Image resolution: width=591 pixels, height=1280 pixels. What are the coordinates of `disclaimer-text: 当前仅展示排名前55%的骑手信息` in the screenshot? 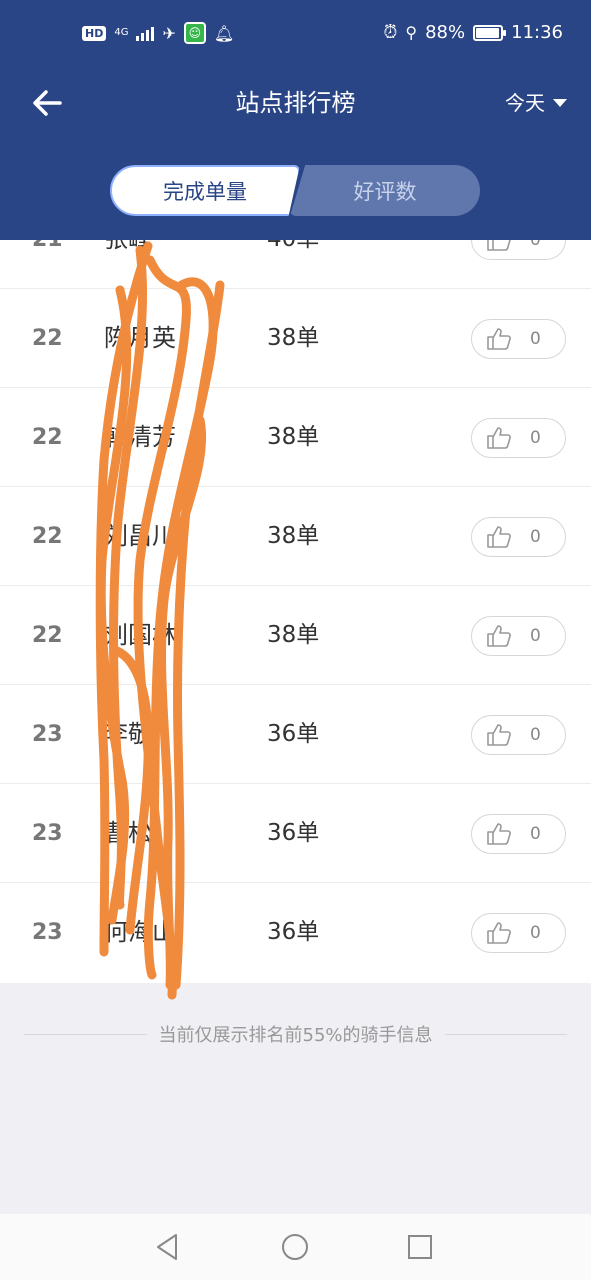 It's located at (295, 1035).